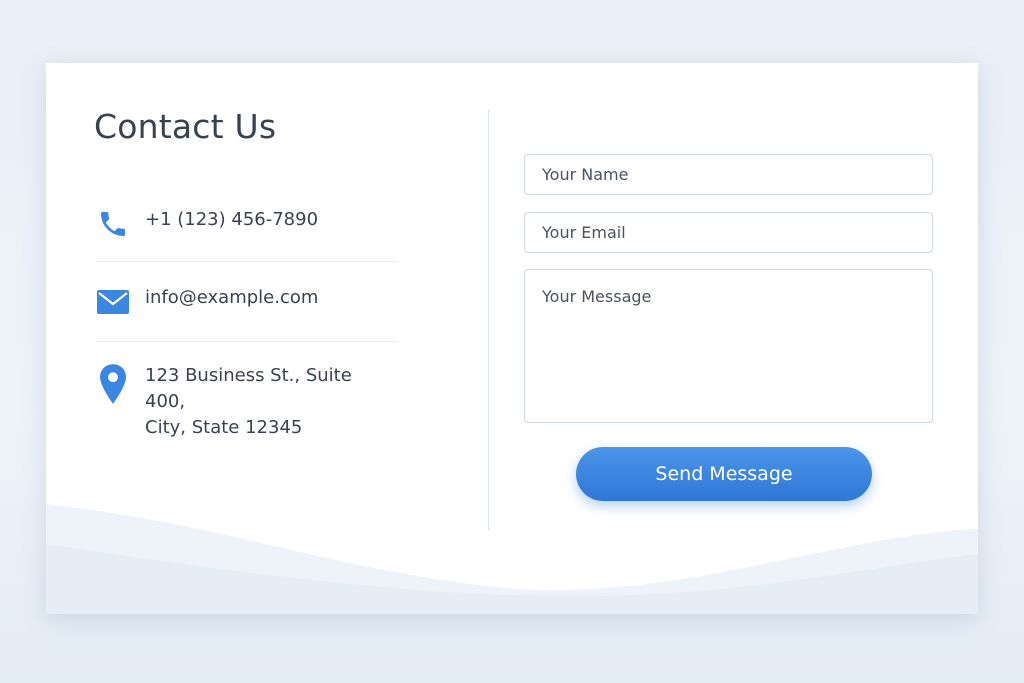 The height and width of the screenshot is (683, 1024). I want to click on email-input, so click(728, 232).